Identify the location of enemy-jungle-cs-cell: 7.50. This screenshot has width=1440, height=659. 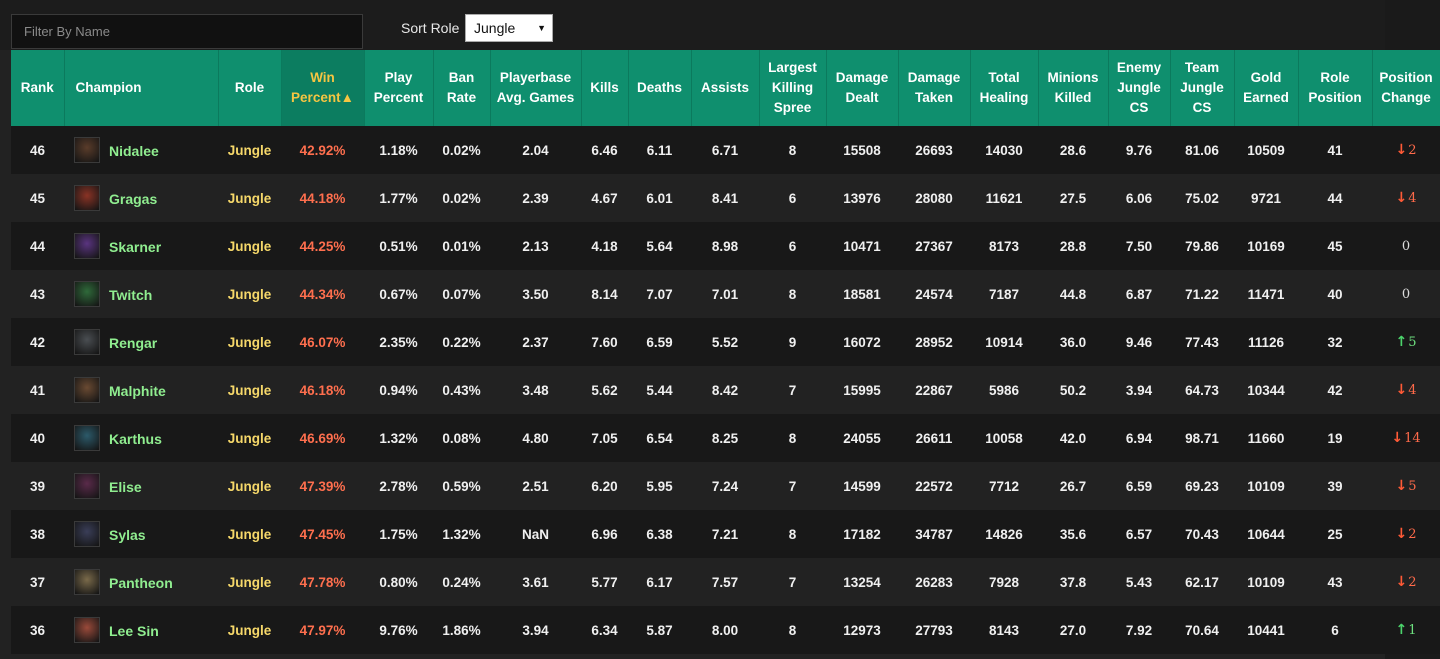
(1139, 246).